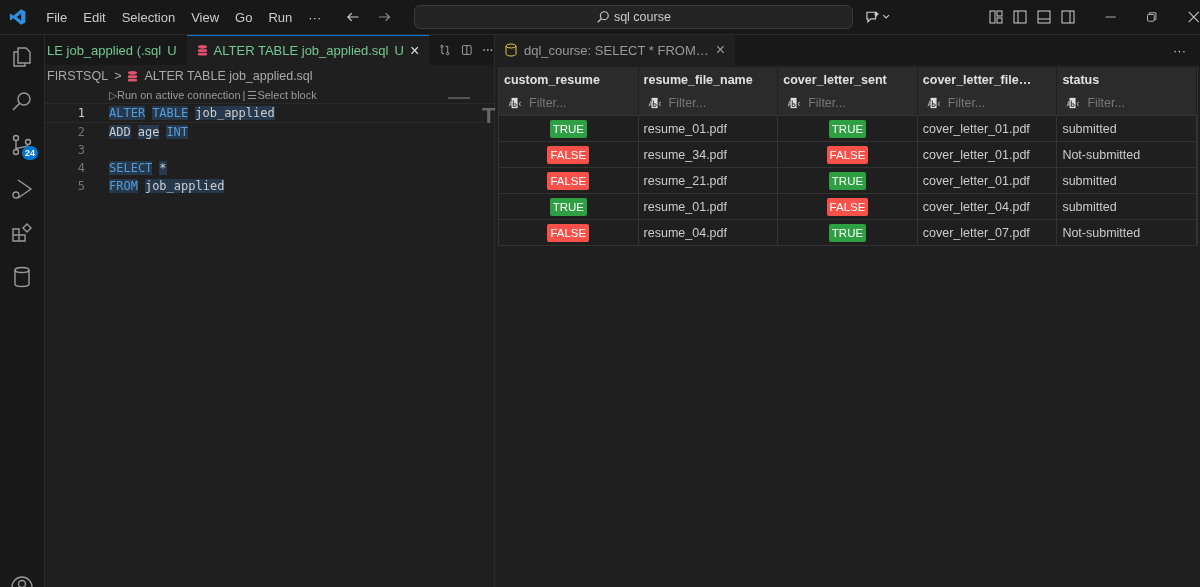  Describe the element at coordinates (685, 154) in the screenshot. I see `table-cell: resume_34.pdf` at that location.